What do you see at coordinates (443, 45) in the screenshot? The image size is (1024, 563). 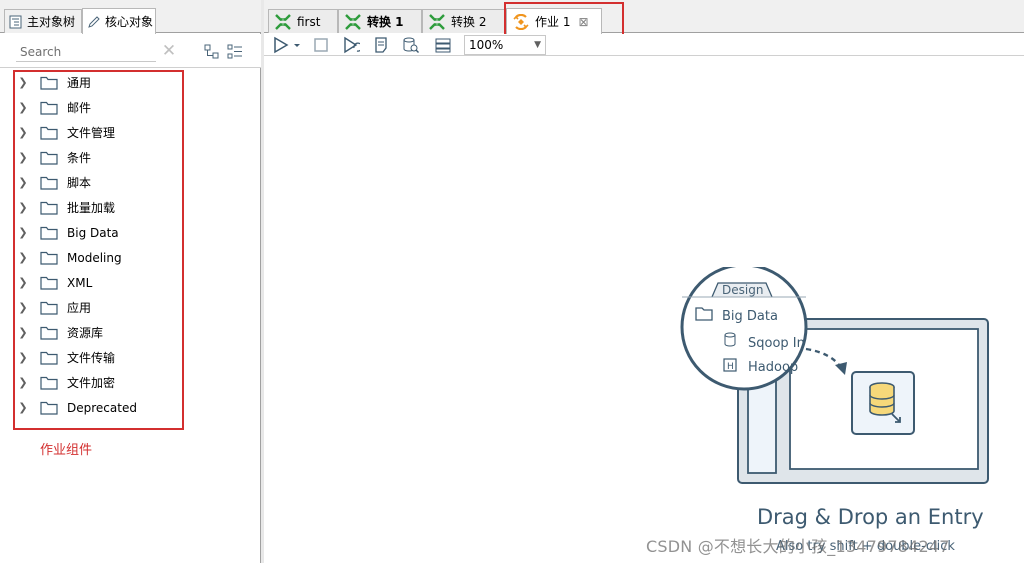 I see `explore-database-icon` at bounding box center [443, 45].